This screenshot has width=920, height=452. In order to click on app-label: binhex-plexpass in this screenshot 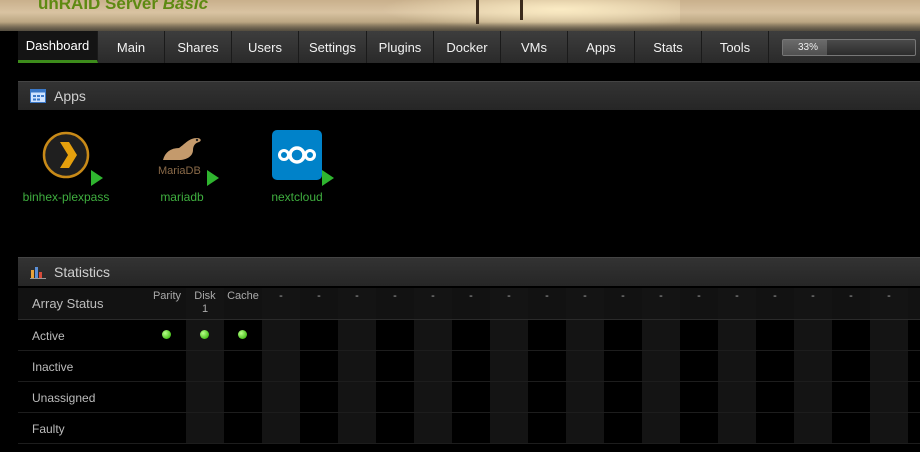, I will do `click(66, 197)`.